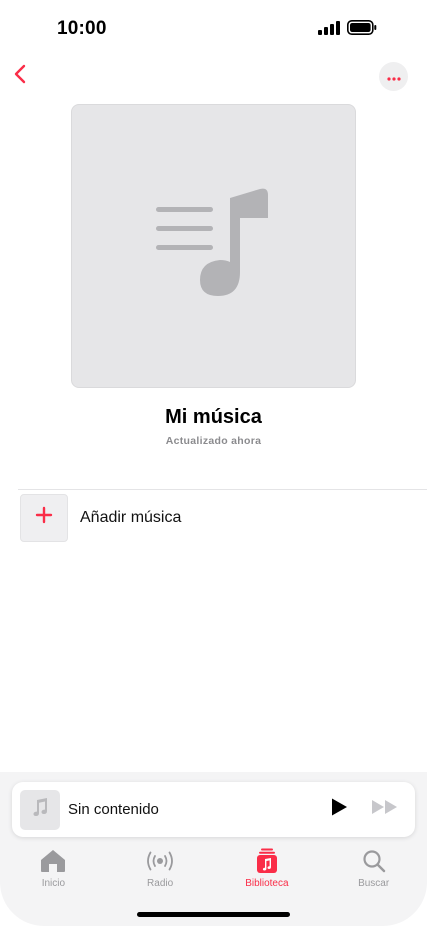 This screenshot has height=926, width=427. I want to click on mini-player: Sin contenido, so click(213, 809).